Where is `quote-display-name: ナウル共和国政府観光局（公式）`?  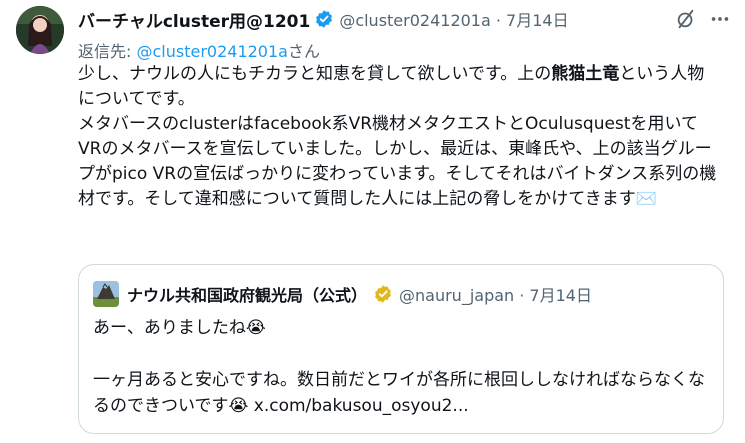
quote-display-name: ナウル共和国政府観光局（公式） is located at coordinates (247, 294).